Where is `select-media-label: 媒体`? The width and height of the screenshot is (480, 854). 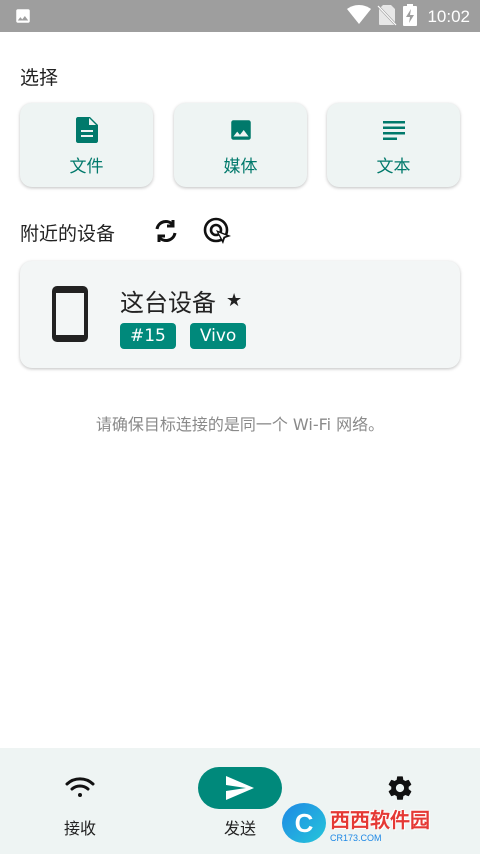
select-media-label: 媒体 is located at coordinates (240, 167).